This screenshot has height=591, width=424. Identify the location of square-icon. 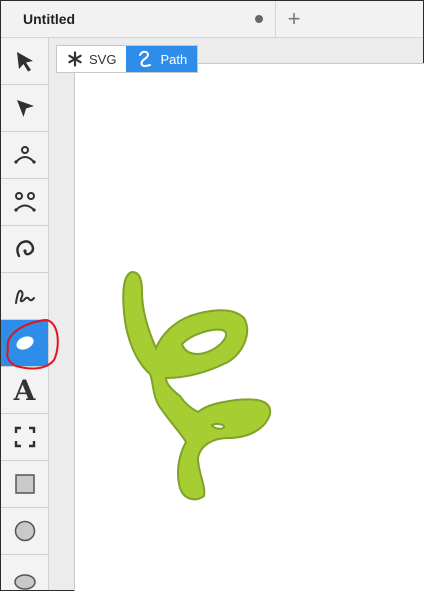
(24, 484).